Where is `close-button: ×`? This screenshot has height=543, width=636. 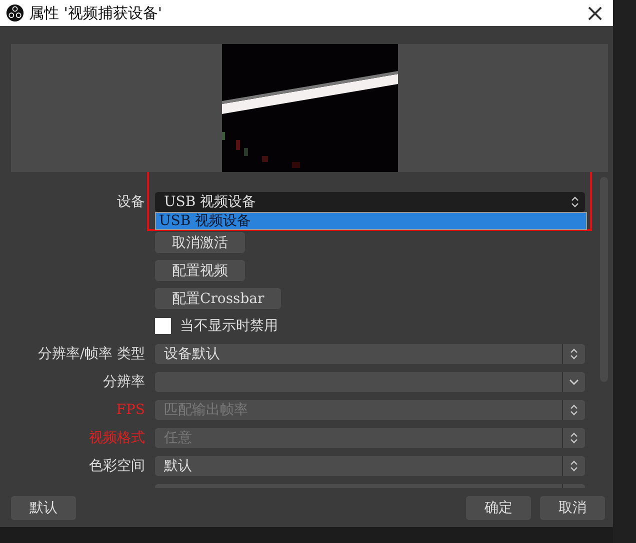
close-button: × is located at coordinates (595, 13).